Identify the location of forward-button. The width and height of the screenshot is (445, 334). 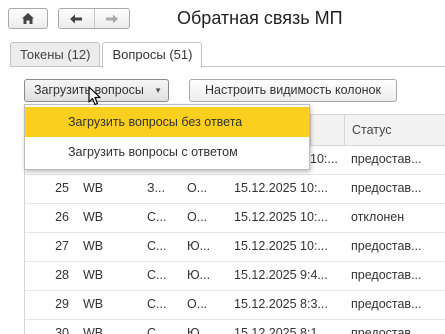
(111, 18).